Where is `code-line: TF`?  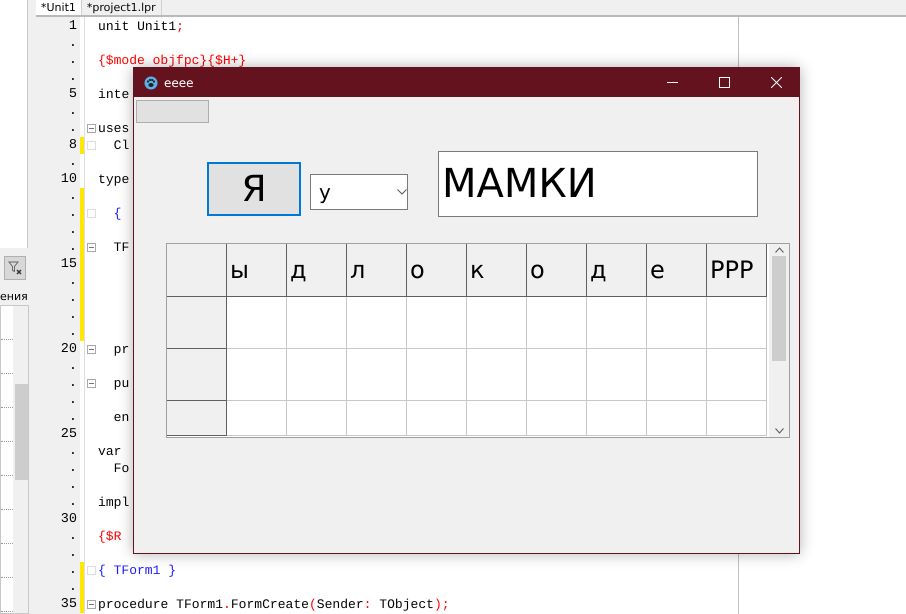 code-line: TF is located at coordinates (121, 247).